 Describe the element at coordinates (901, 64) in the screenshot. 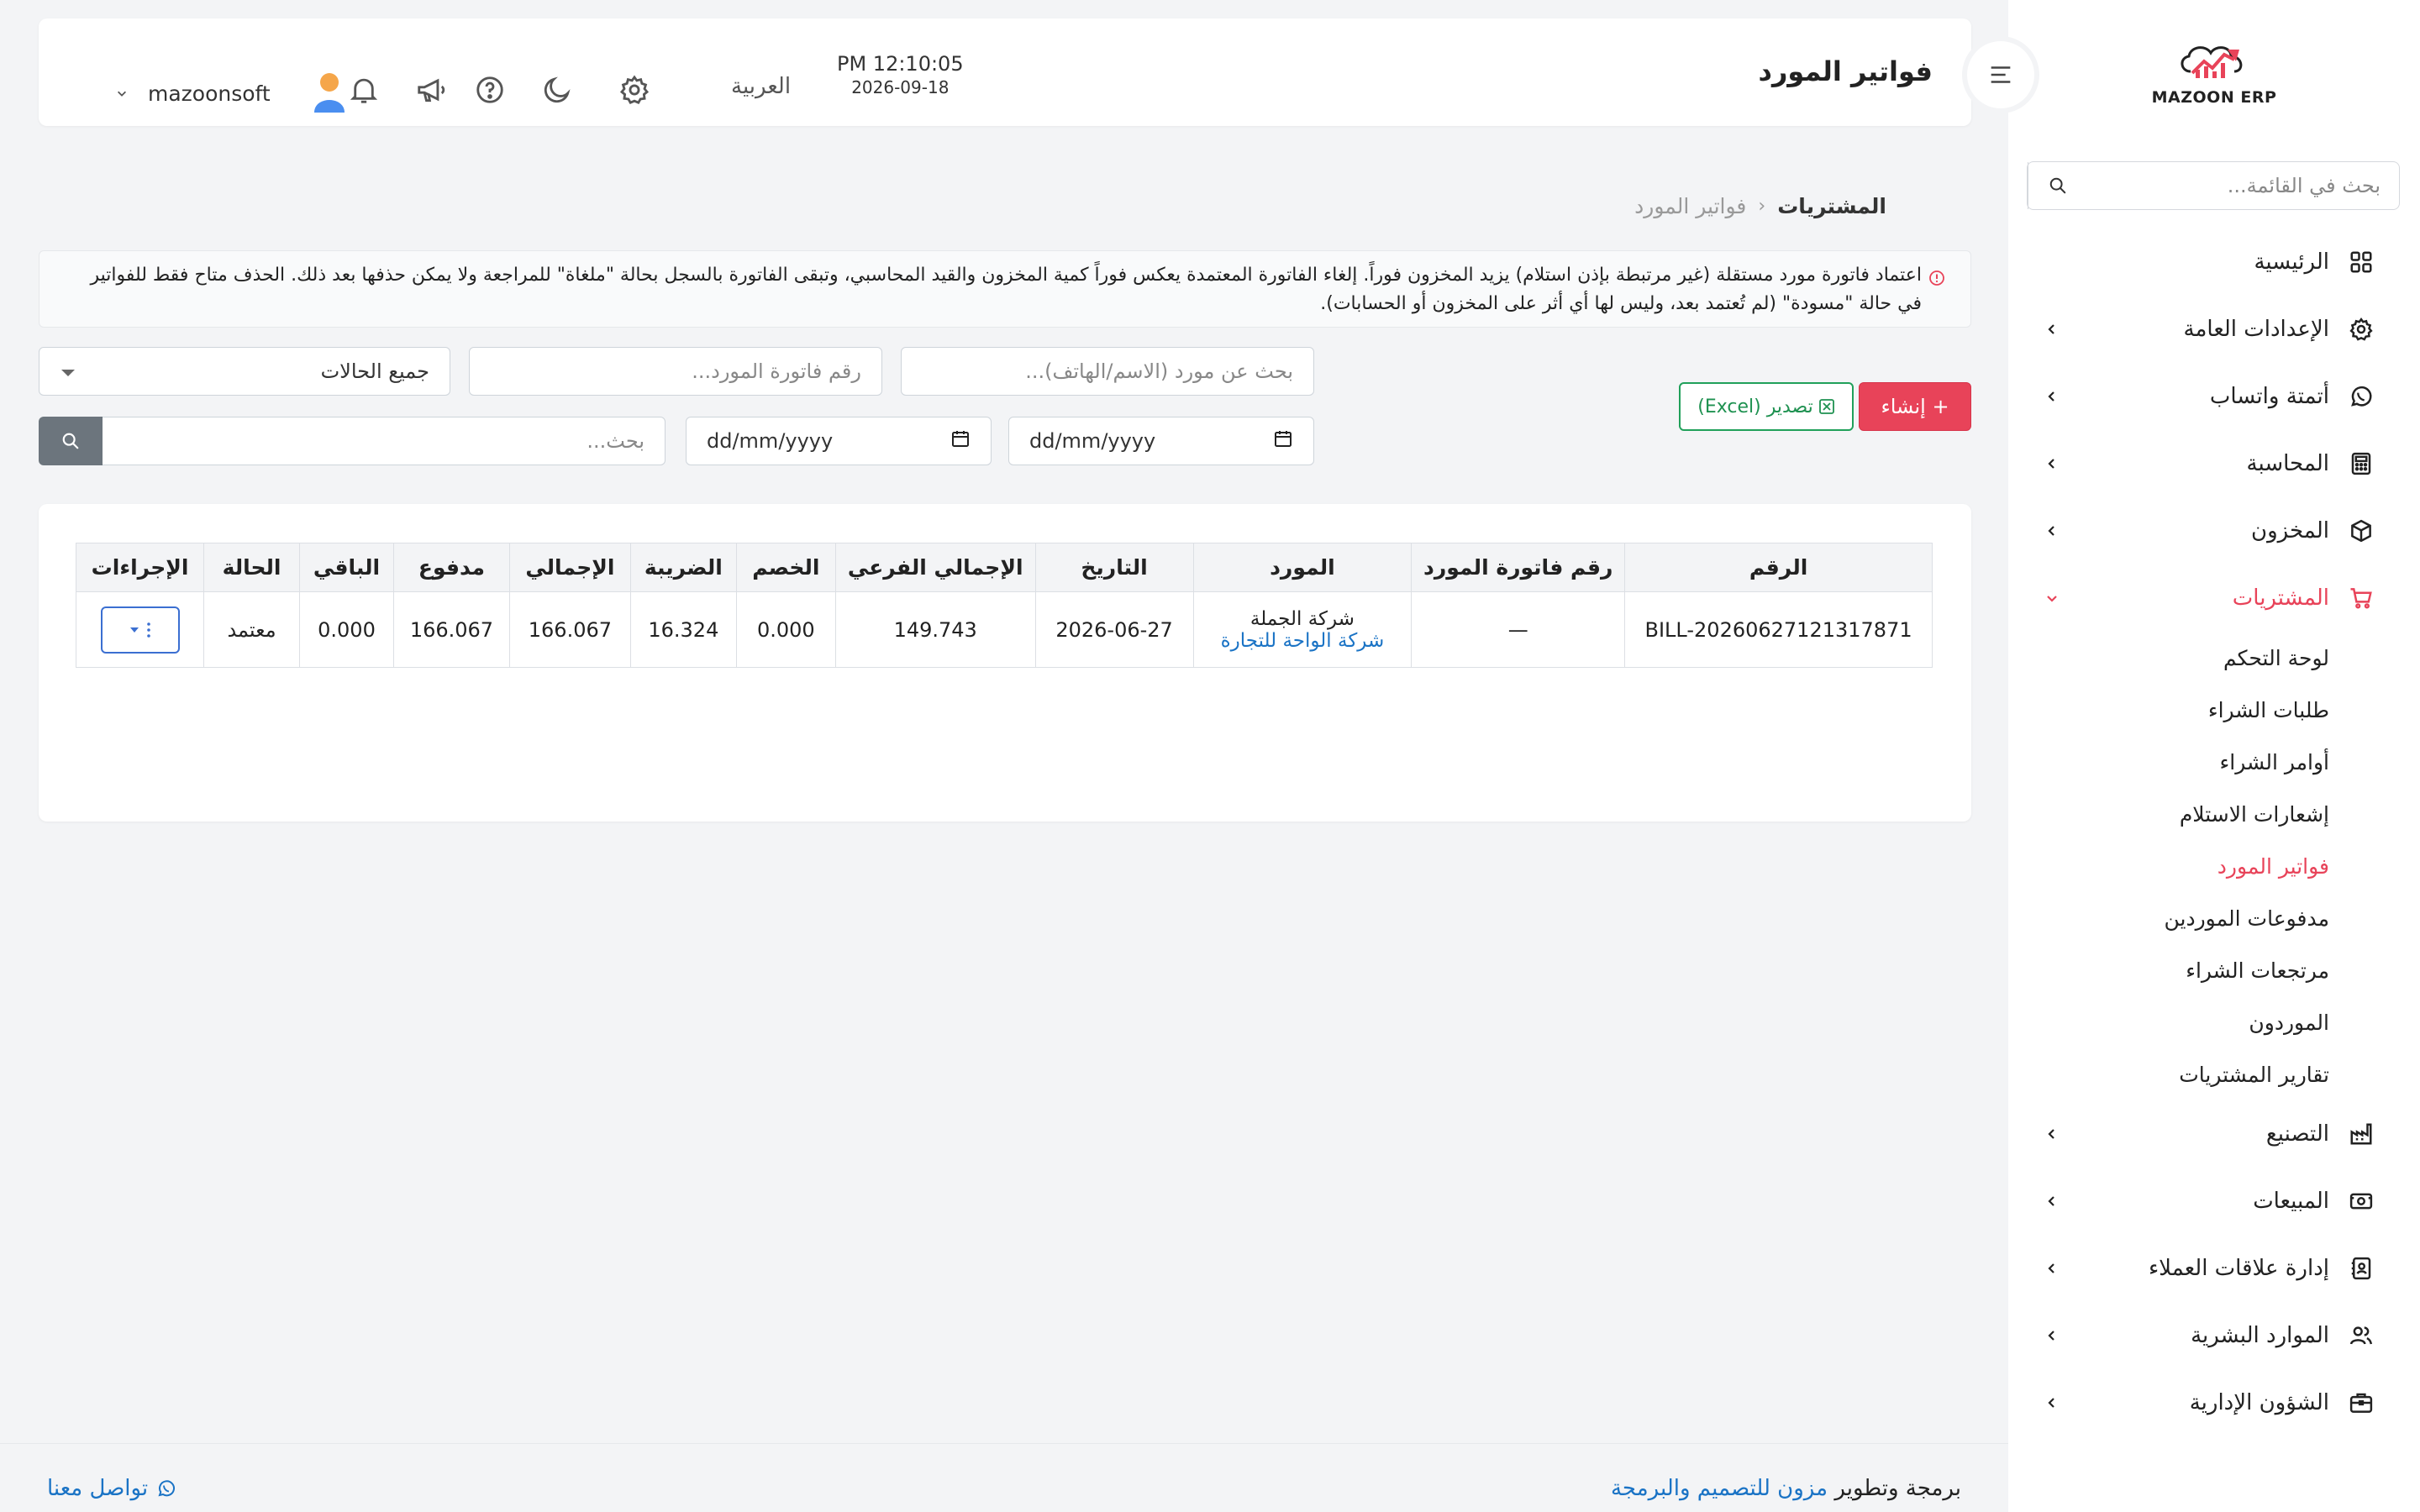

I see `clock-time: PM 12:10:05` at that location.